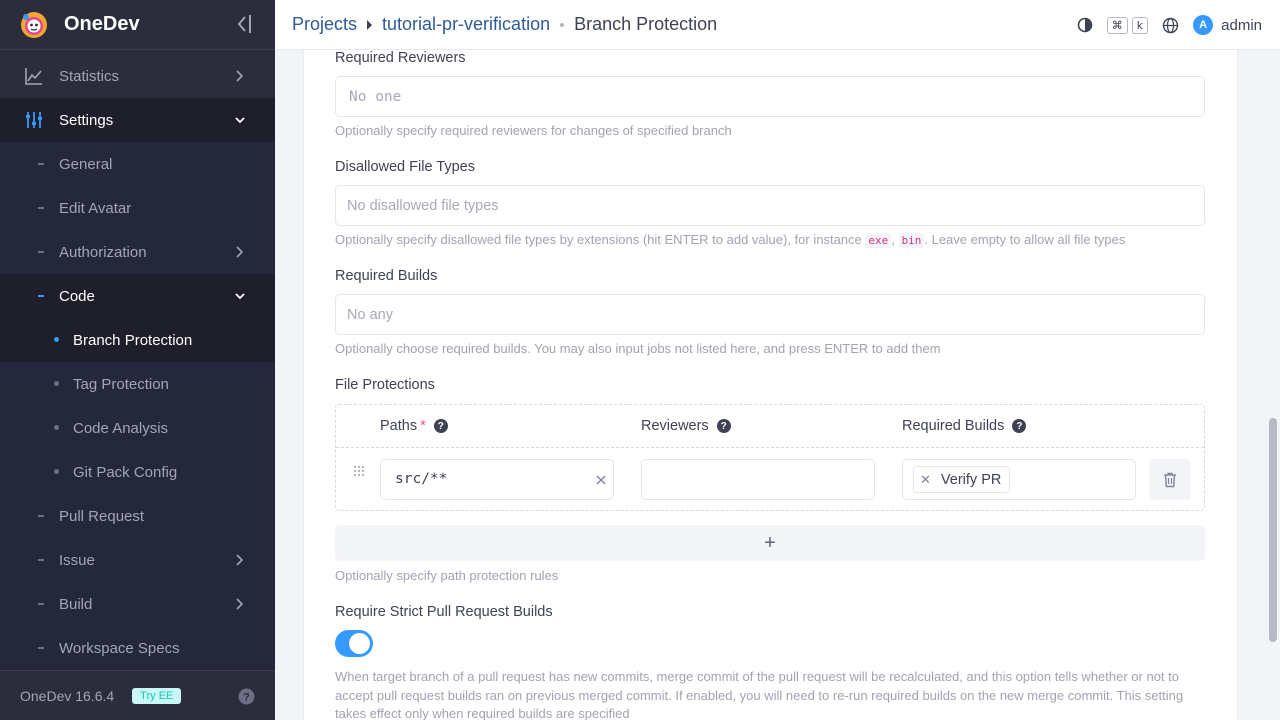  Describe the element at coordinates (33, 76) in the screenshot. I see `chart-line-icon` at that location.